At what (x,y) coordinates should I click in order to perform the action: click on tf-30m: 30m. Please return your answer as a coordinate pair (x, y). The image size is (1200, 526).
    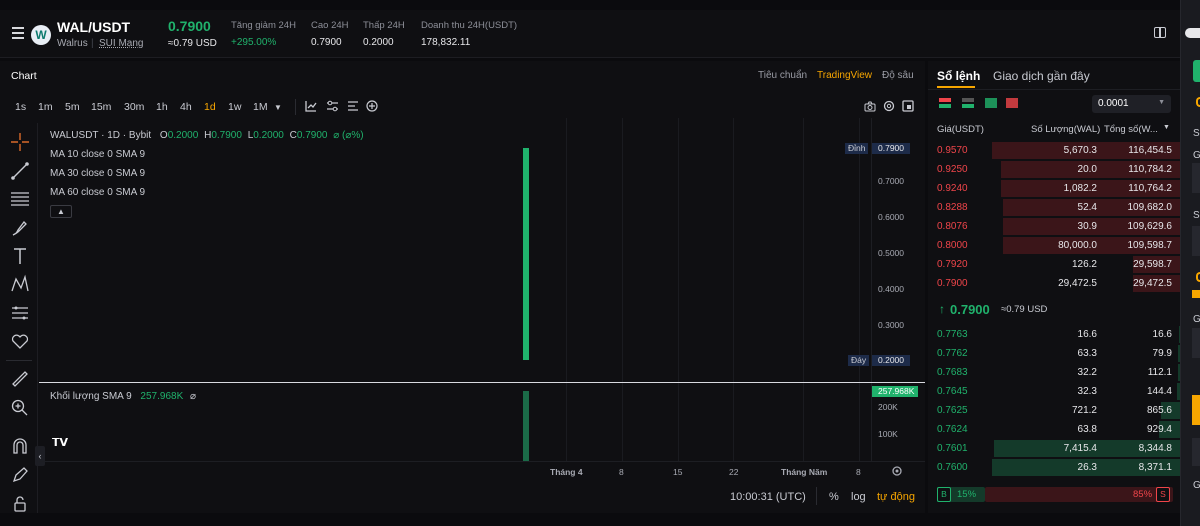
    Looking at the image, I should click on (134, 107).